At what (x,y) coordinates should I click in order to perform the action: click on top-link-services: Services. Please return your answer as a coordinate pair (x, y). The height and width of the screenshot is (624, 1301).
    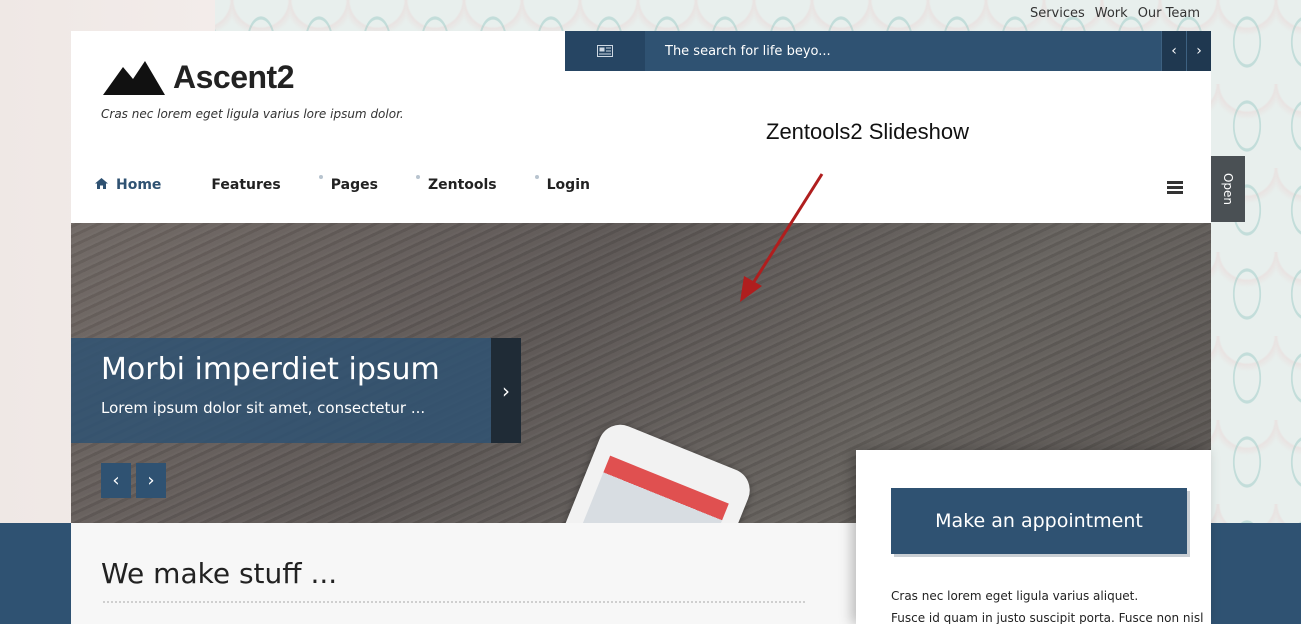
    Looking at the image, I should click on (1057, 13).